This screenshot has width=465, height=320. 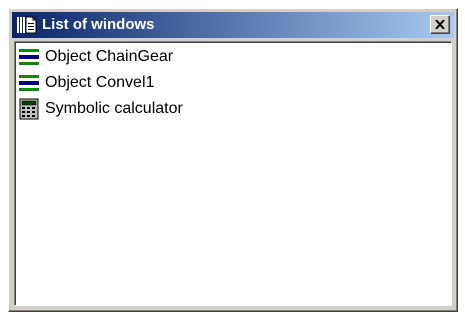 I want to click on window-list-icon, so click(x=27, y=25).